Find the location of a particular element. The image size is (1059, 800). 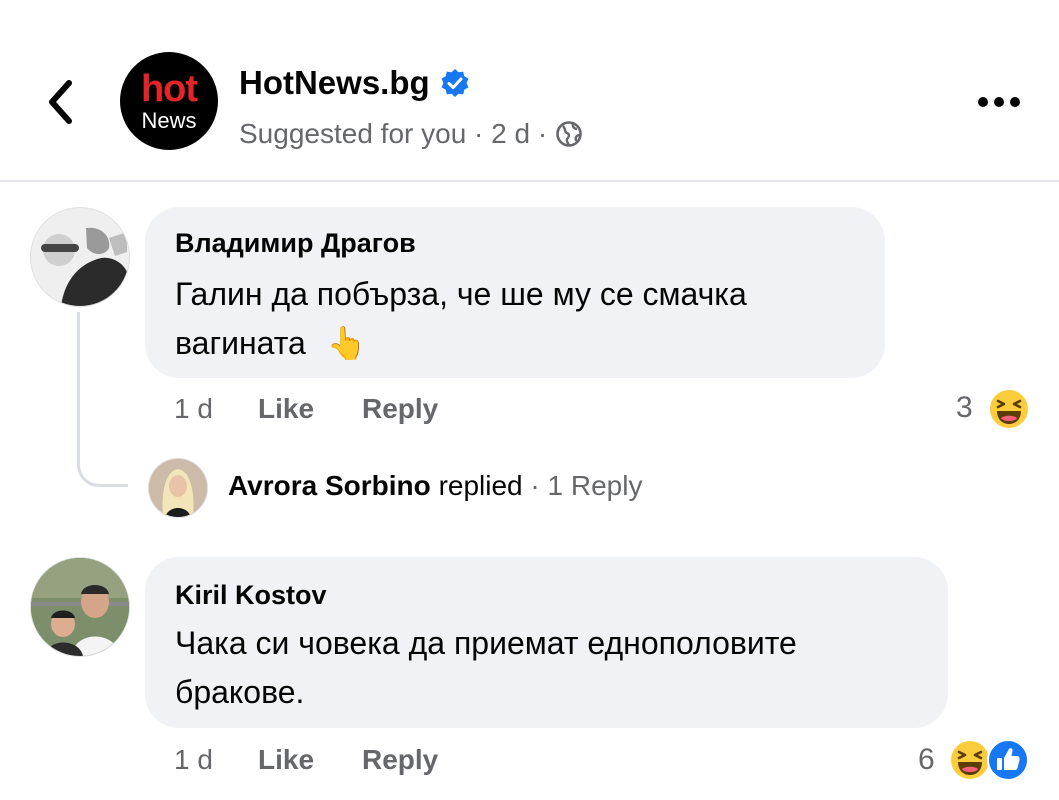

logo-hot-text: hot is located at coordinates (169, 89).